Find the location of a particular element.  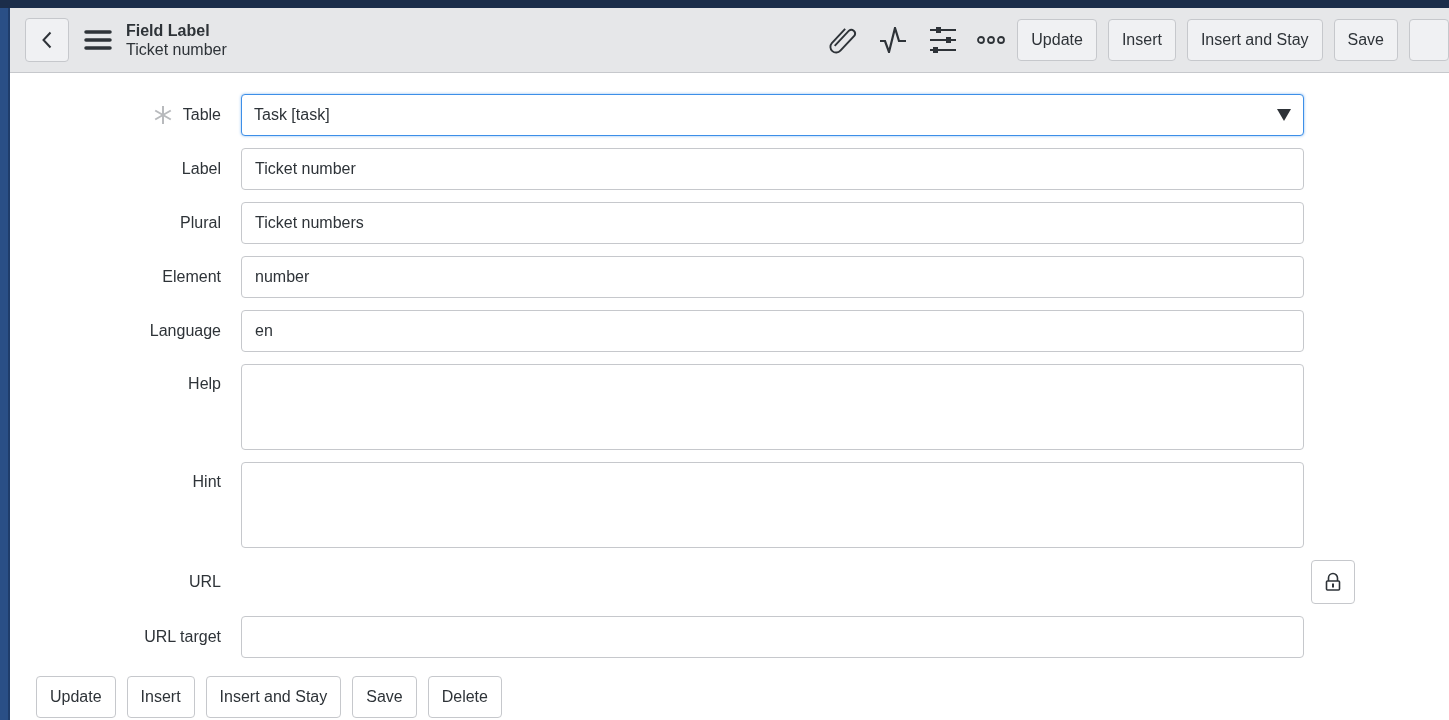

field-label: Help is located at coordinates (204, 384).